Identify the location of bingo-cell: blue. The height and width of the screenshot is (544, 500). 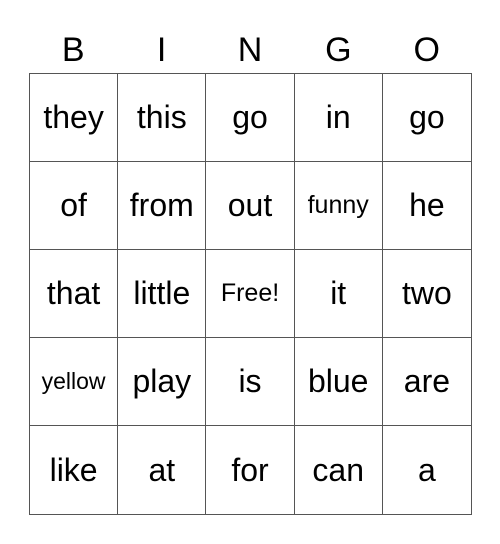
(338, 382).